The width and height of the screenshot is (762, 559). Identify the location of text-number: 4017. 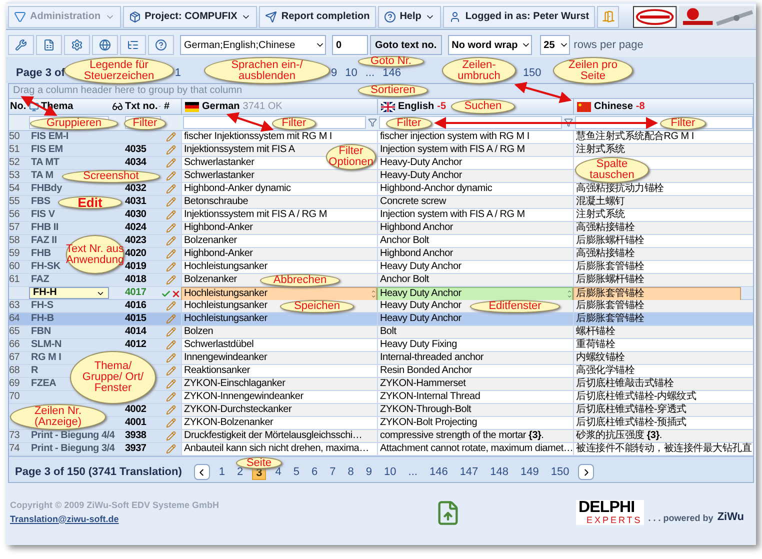
(136, 293).